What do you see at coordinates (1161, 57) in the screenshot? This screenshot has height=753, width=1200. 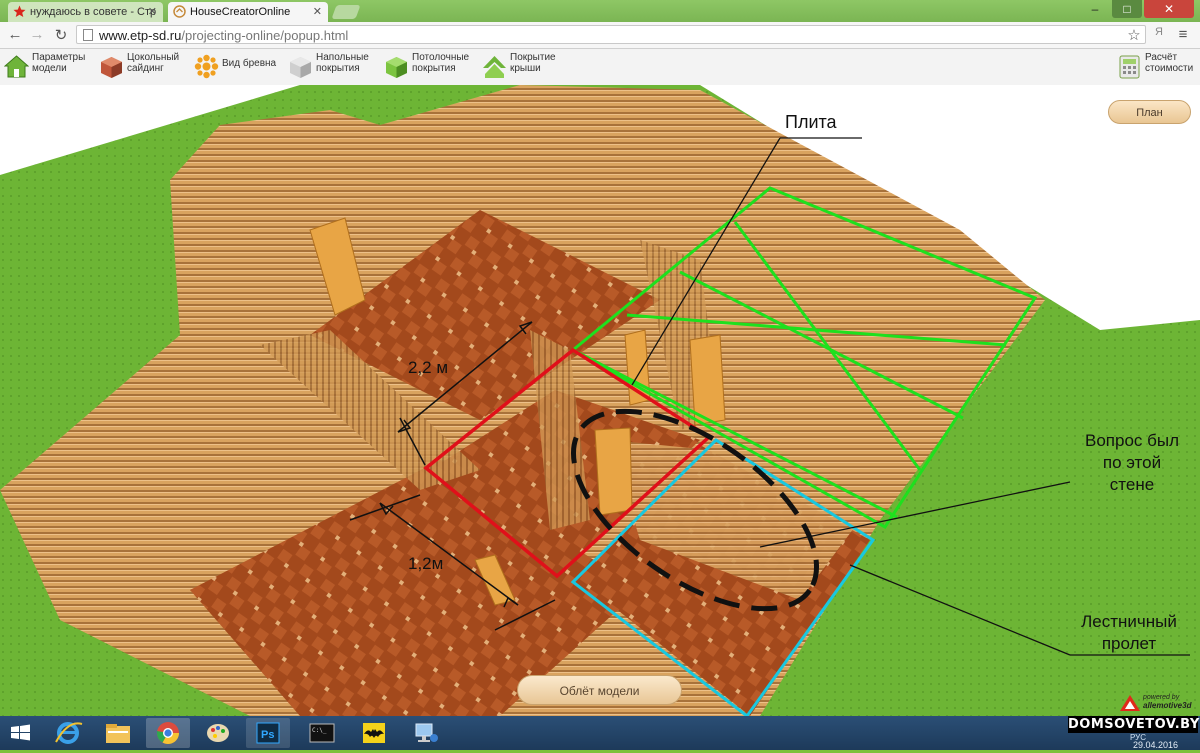 I see `tool-label-1: Расчёт` at bounding box center [1161, 57].